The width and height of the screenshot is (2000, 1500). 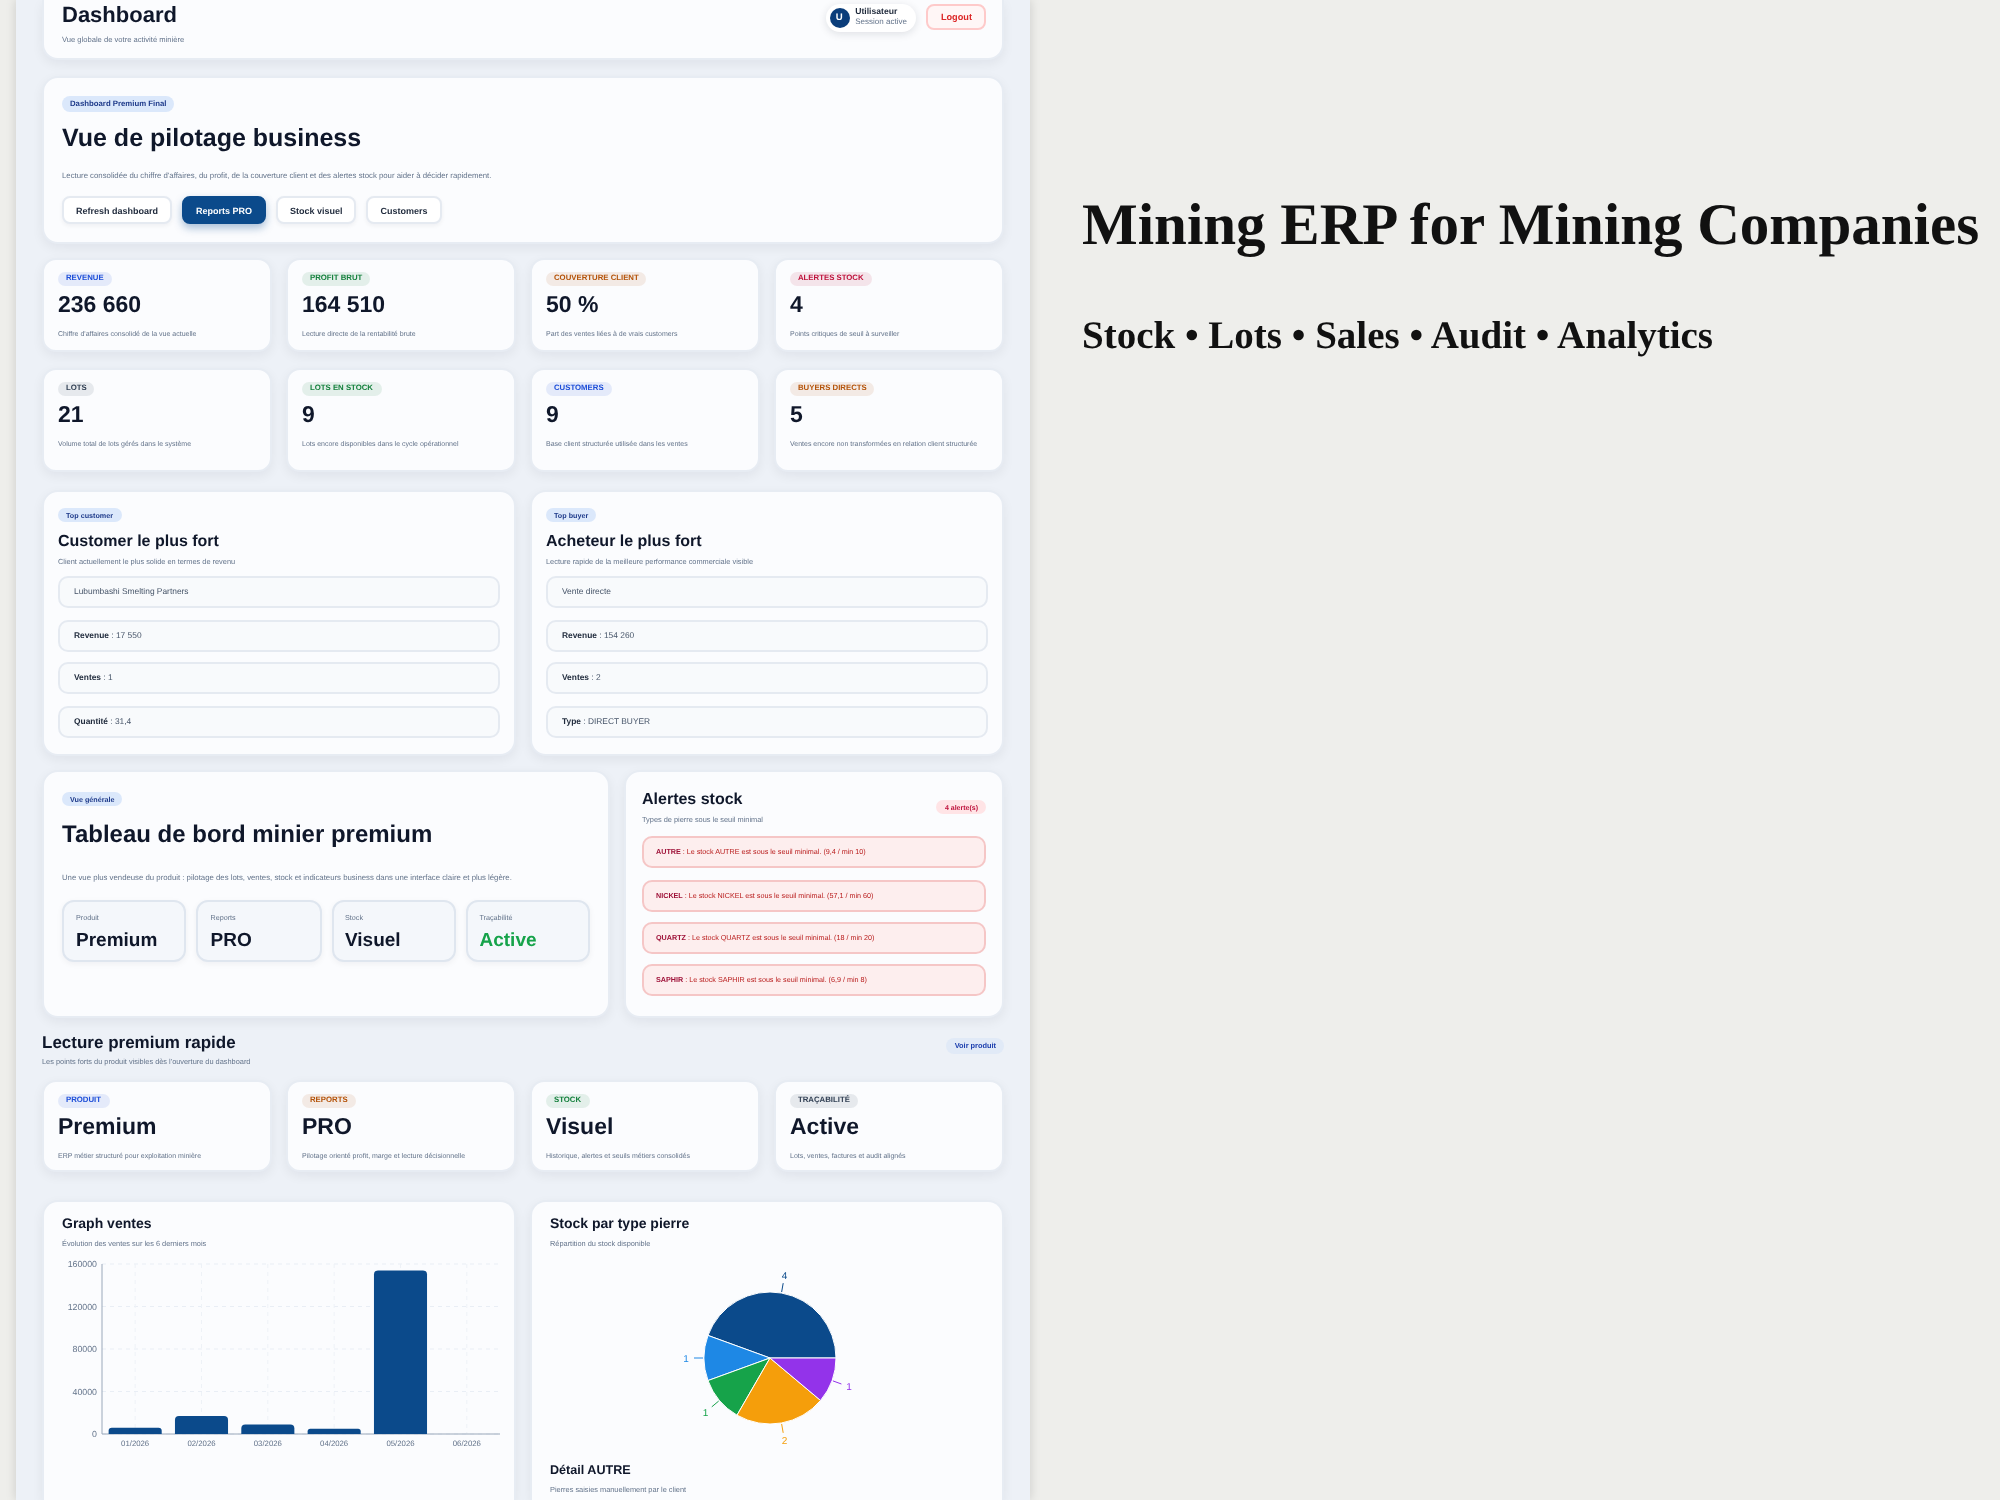 What do you see at coordinates (139, 1042) in the screenshot?
I see `section-title: Lecture premium rapide` at bounding box center [139, 1042].